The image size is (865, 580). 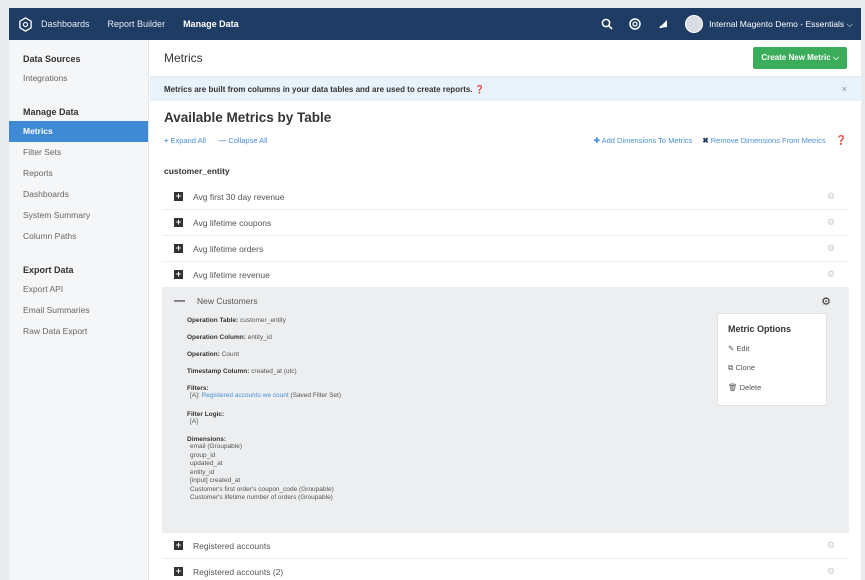 I want to click on dimension-item: entity_id, so click(x=202, y=472).